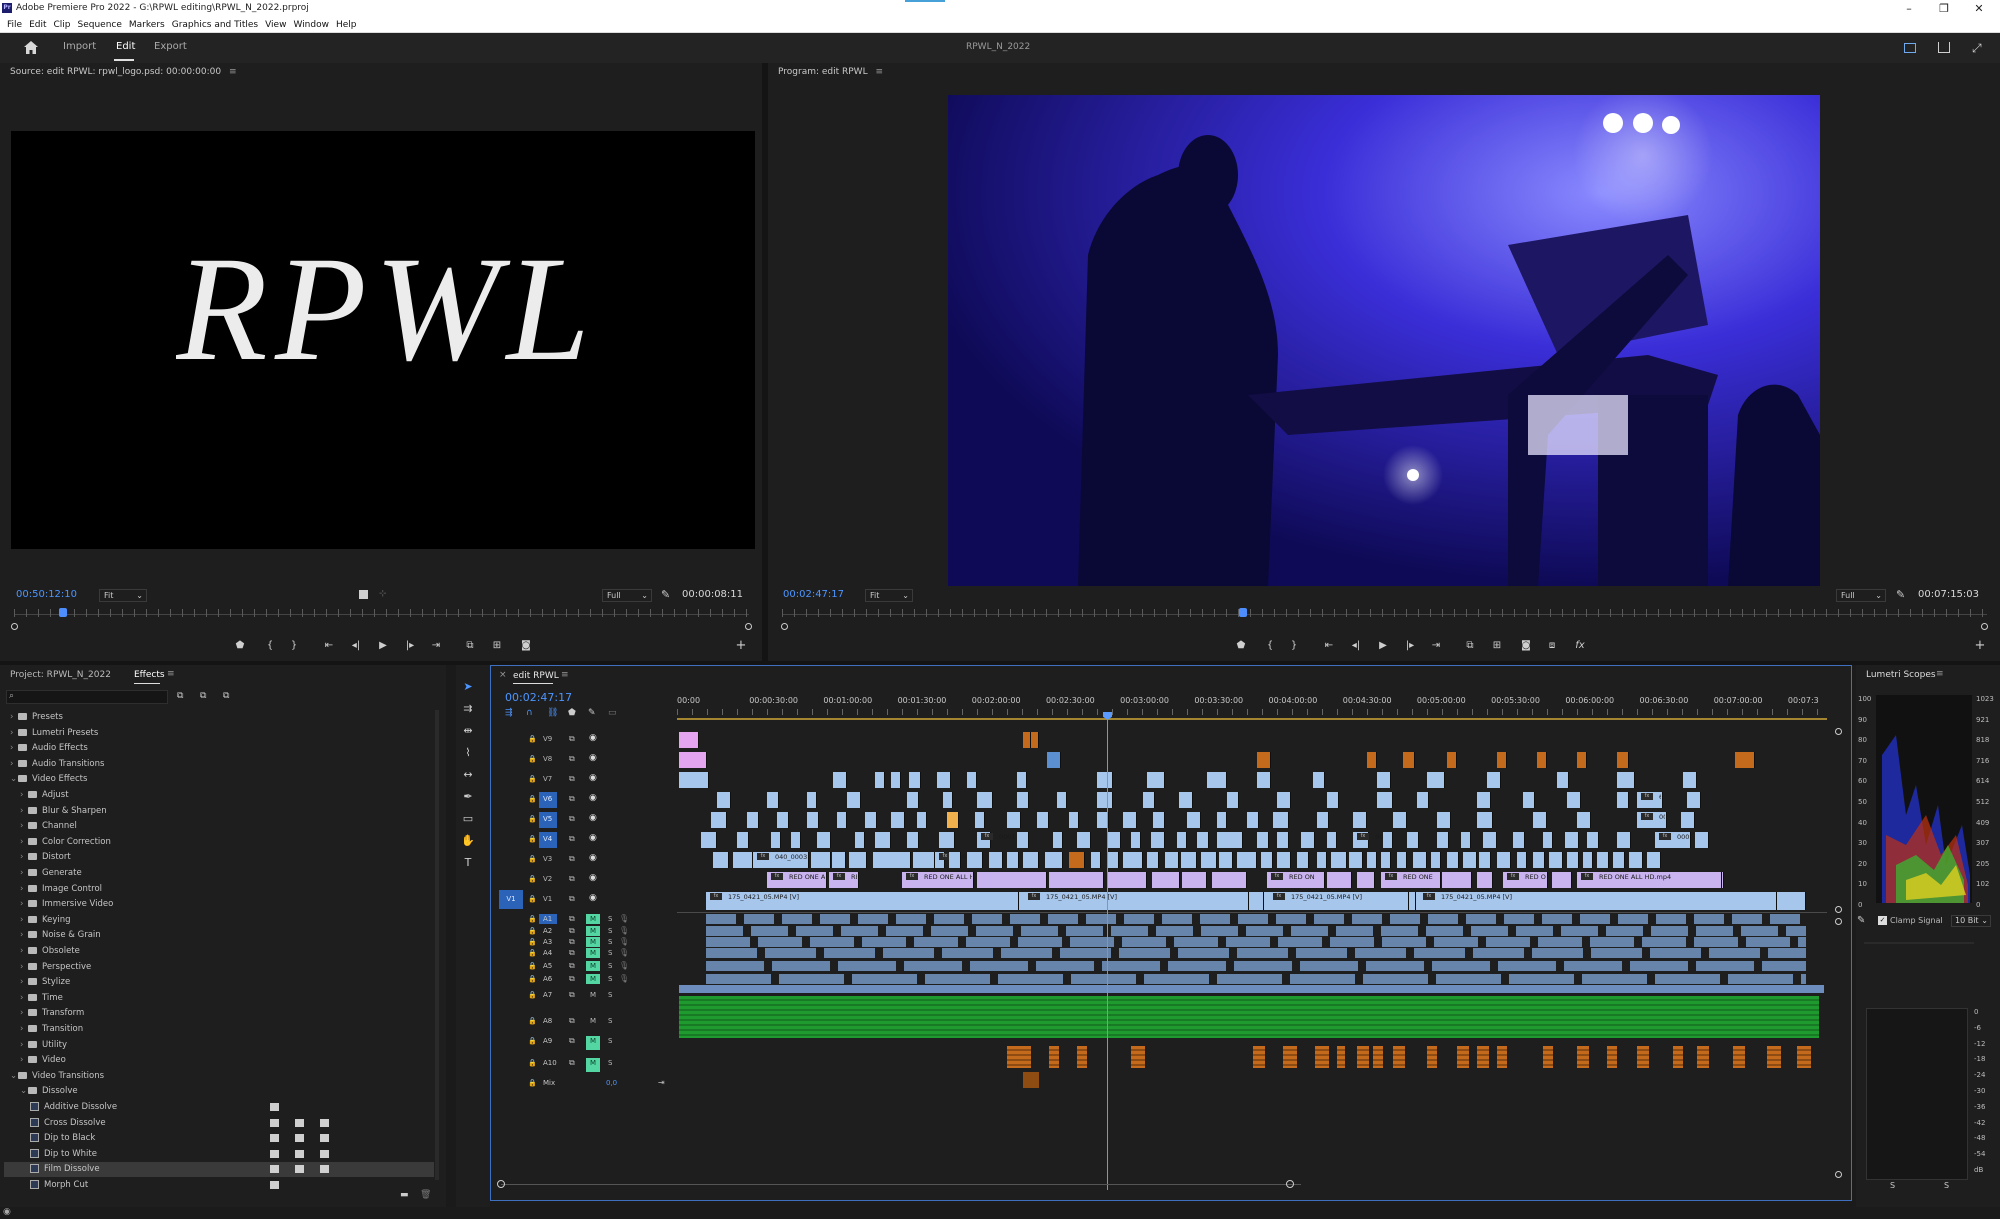 The image size is (2000, 1219). Describe the element at coordinates (1256, 953) in the screenshot. I see `audio-track-clips` at that location.